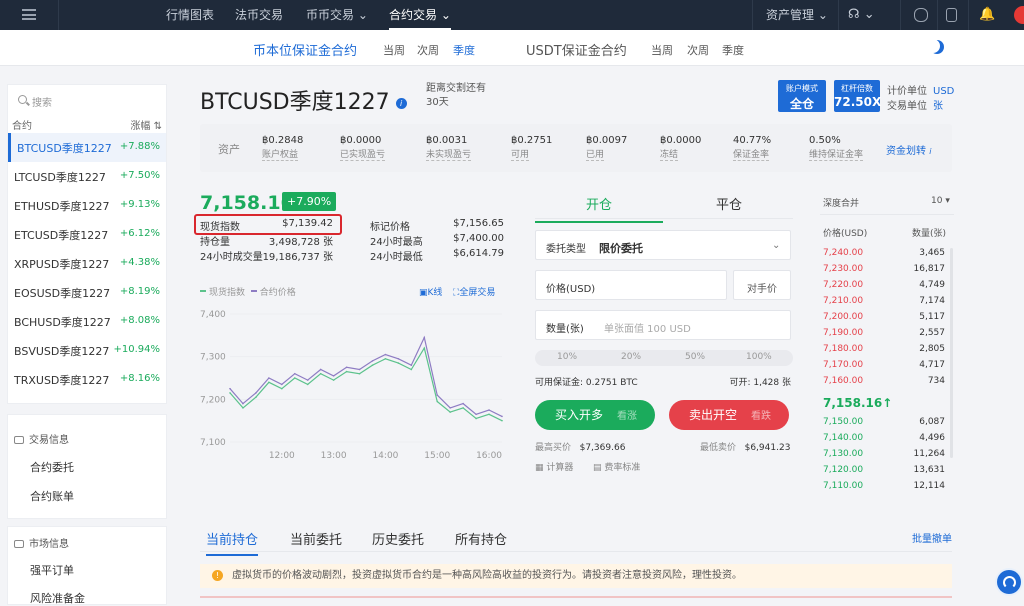  What do you see at coordinates (987, 15) in the screenshot?
I see `bell-icon: 🔔` at bounding box center [987, 15].